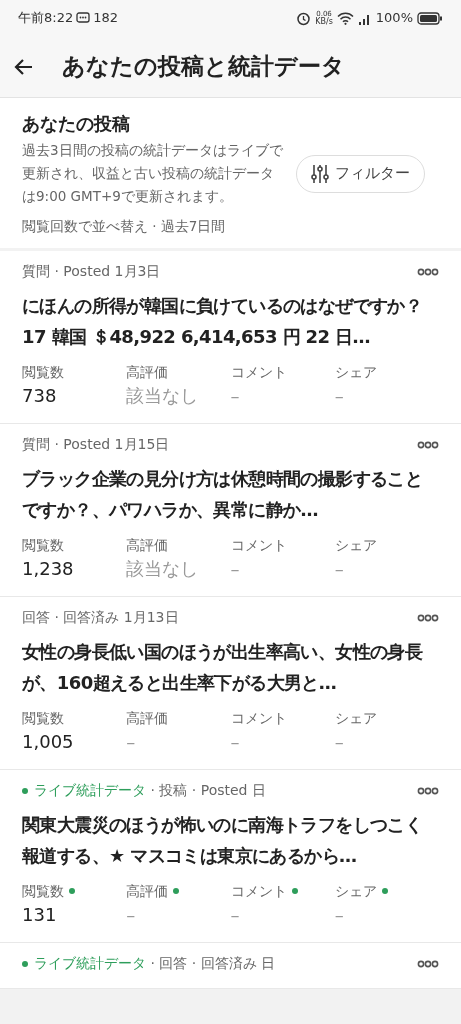  I want to click on sort-info: 閲覧回数で並べ替え · 過去7日間, so click(124, 226).